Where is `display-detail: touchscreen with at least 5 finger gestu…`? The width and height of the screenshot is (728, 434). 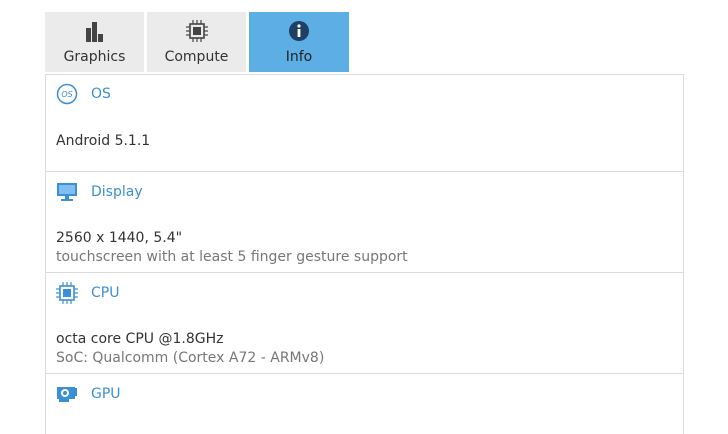 display-detail: touchscreen with at least 5 finger gestu… is located at coordinates (232, 257).